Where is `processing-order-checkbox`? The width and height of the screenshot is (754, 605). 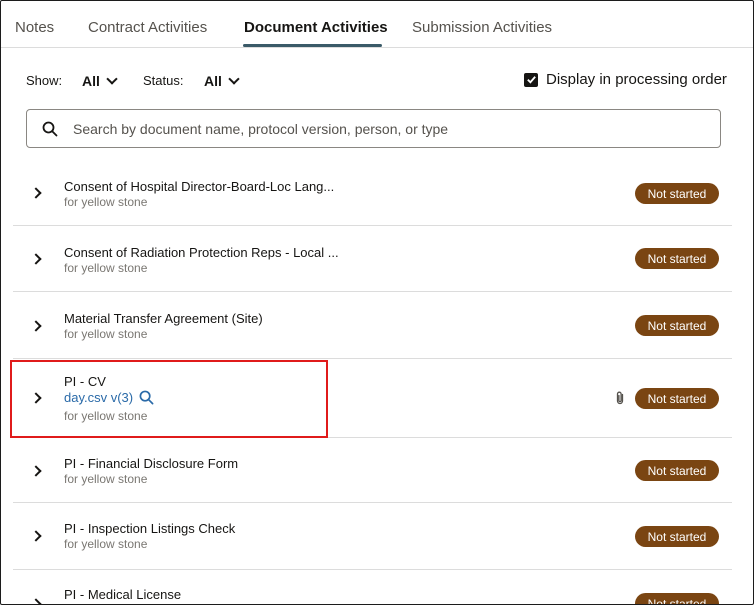 processing-order-checkbox is located at coordinates (531, 79).